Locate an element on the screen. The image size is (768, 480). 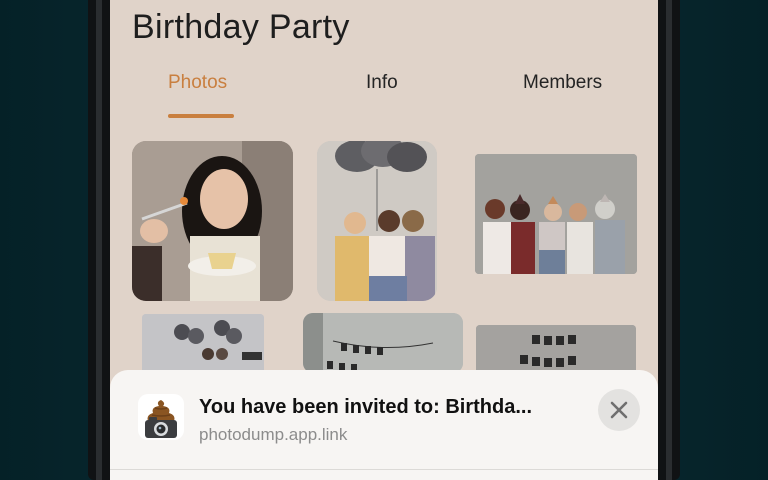
tab-members: Members is located at coordinates (562, 83).